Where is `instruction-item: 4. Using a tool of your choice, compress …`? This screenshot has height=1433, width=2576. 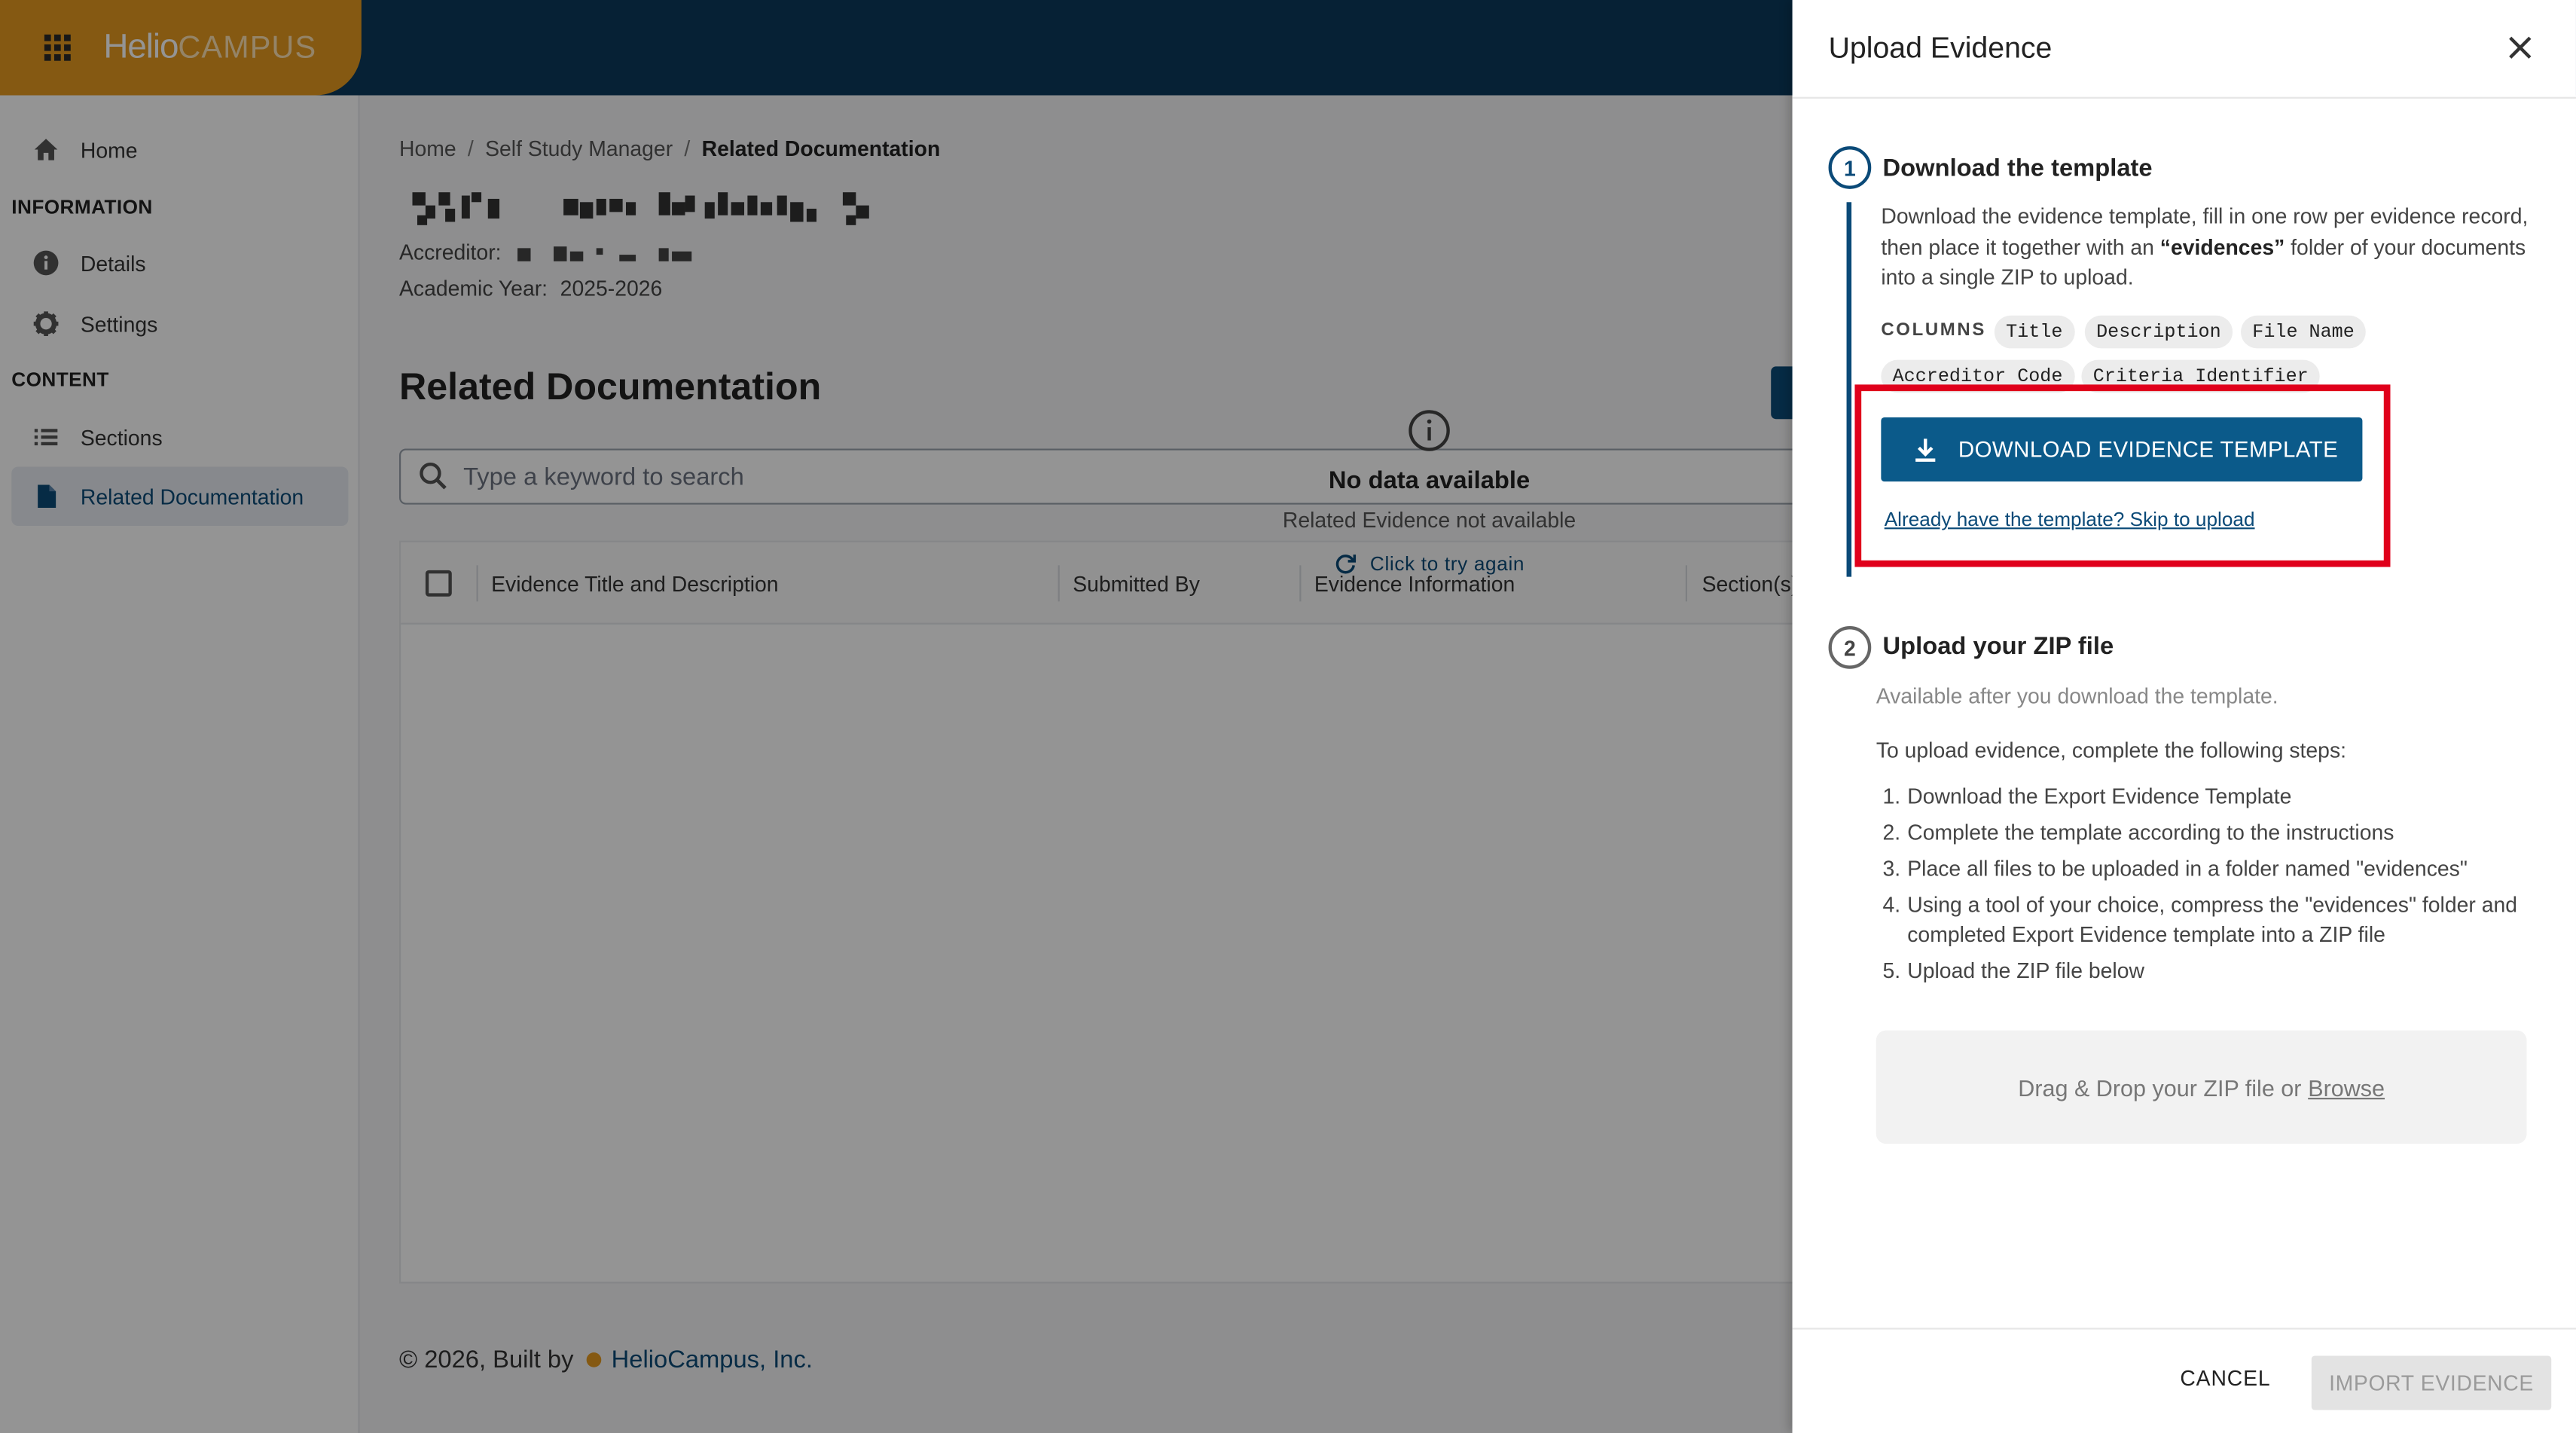 instruction-item: 4. Using a tool of your choice, compress … is located at coordinates (2200, 919).